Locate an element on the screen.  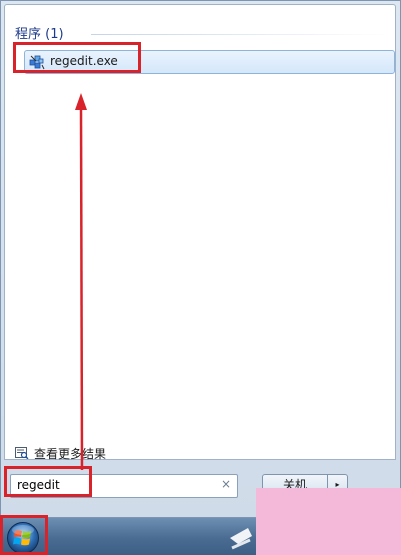
section-divider is located at coordinates (240, 34).